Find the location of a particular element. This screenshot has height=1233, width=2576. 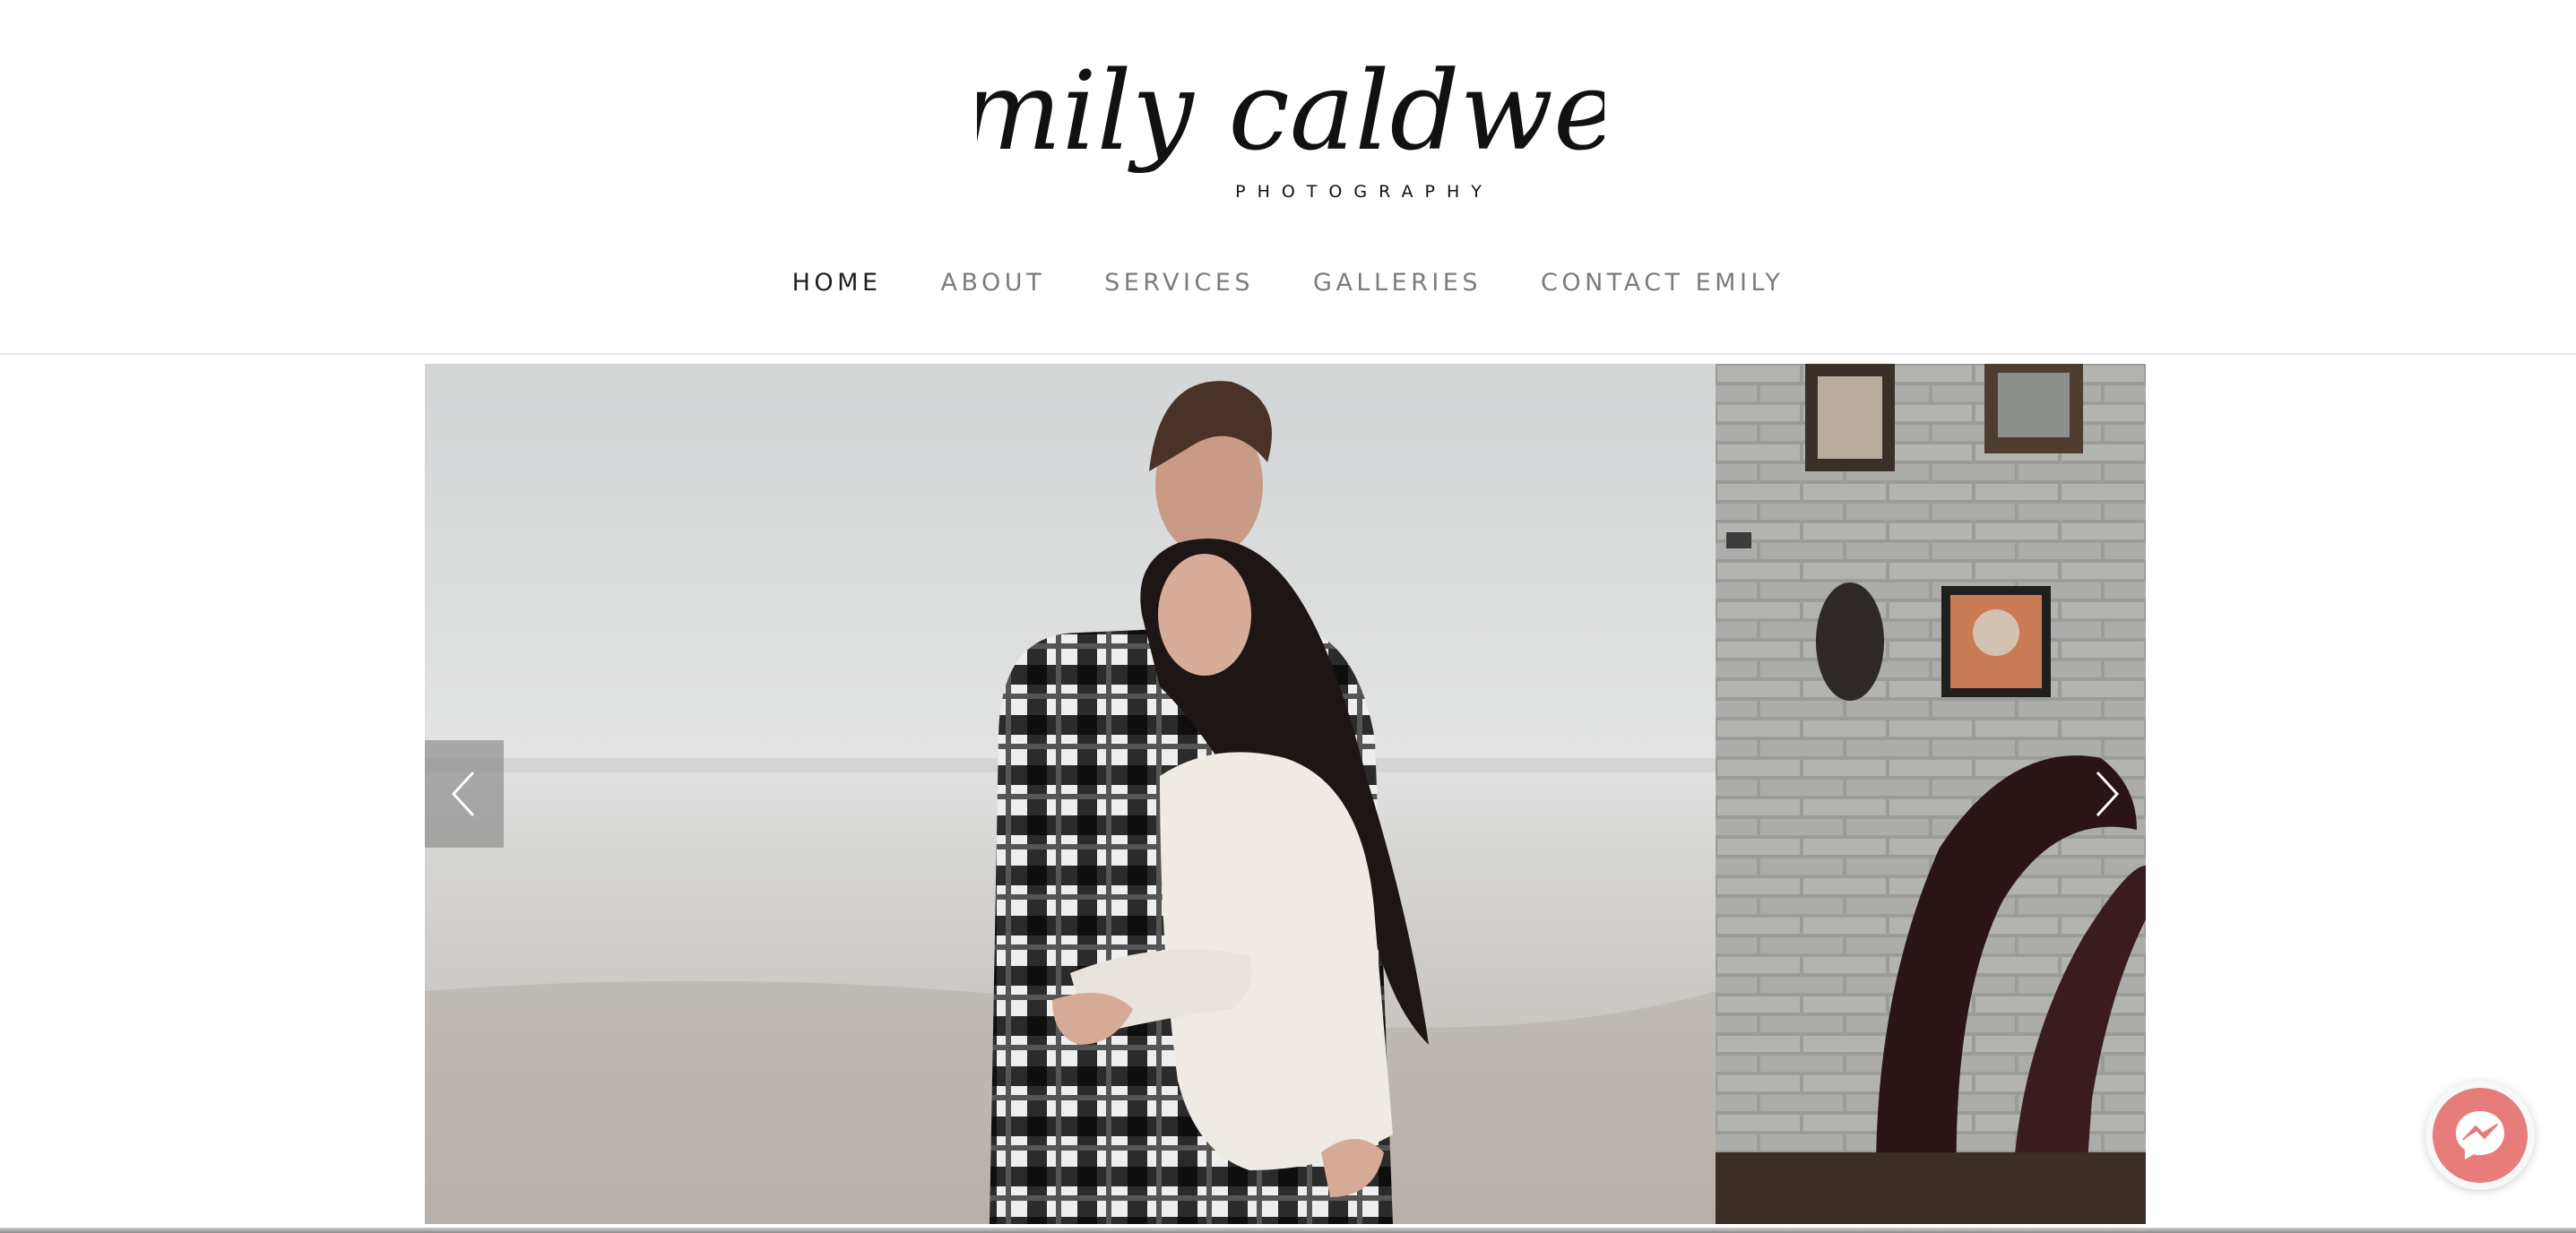

chevron-left-icon is located at coordinates (463, 794).